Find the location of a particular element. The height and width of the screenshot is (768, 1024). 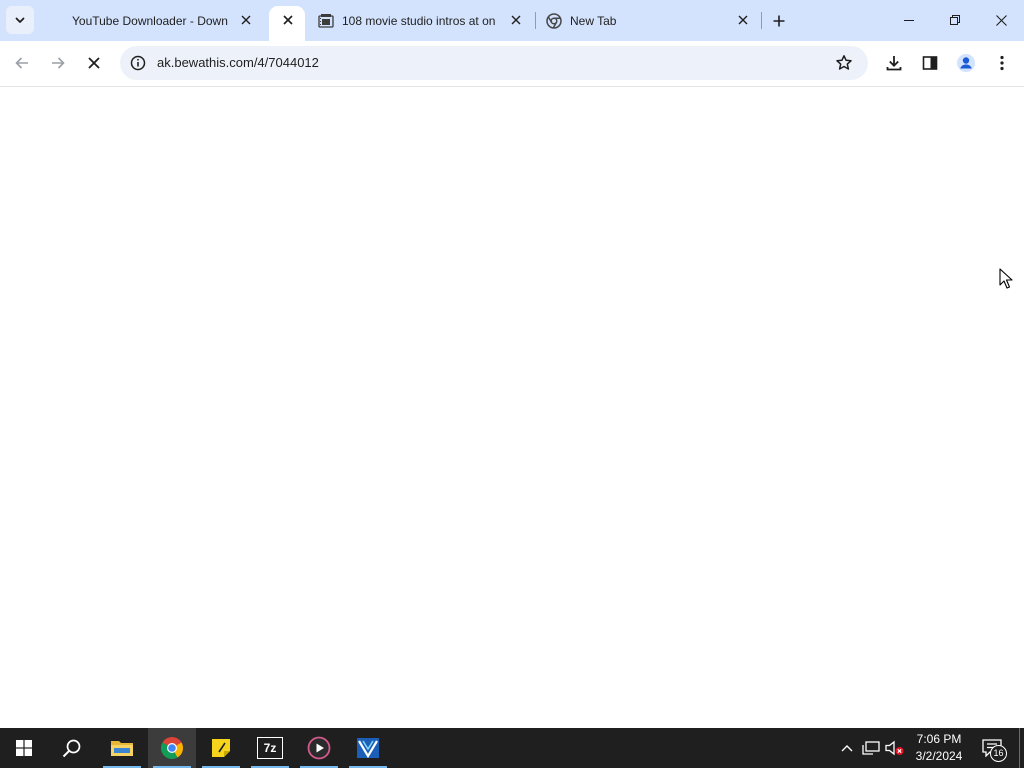

chevron-down-icon is located at coordinates (20, 20).